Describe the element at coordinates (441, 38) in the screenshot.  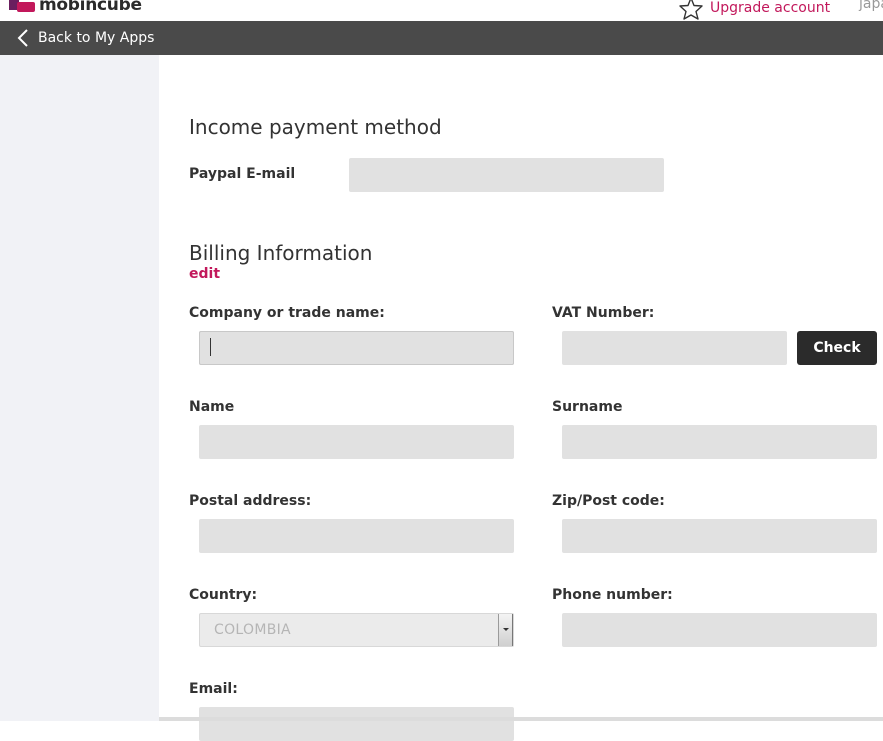
I see `nav-bar: Back to My Apps` at that location.